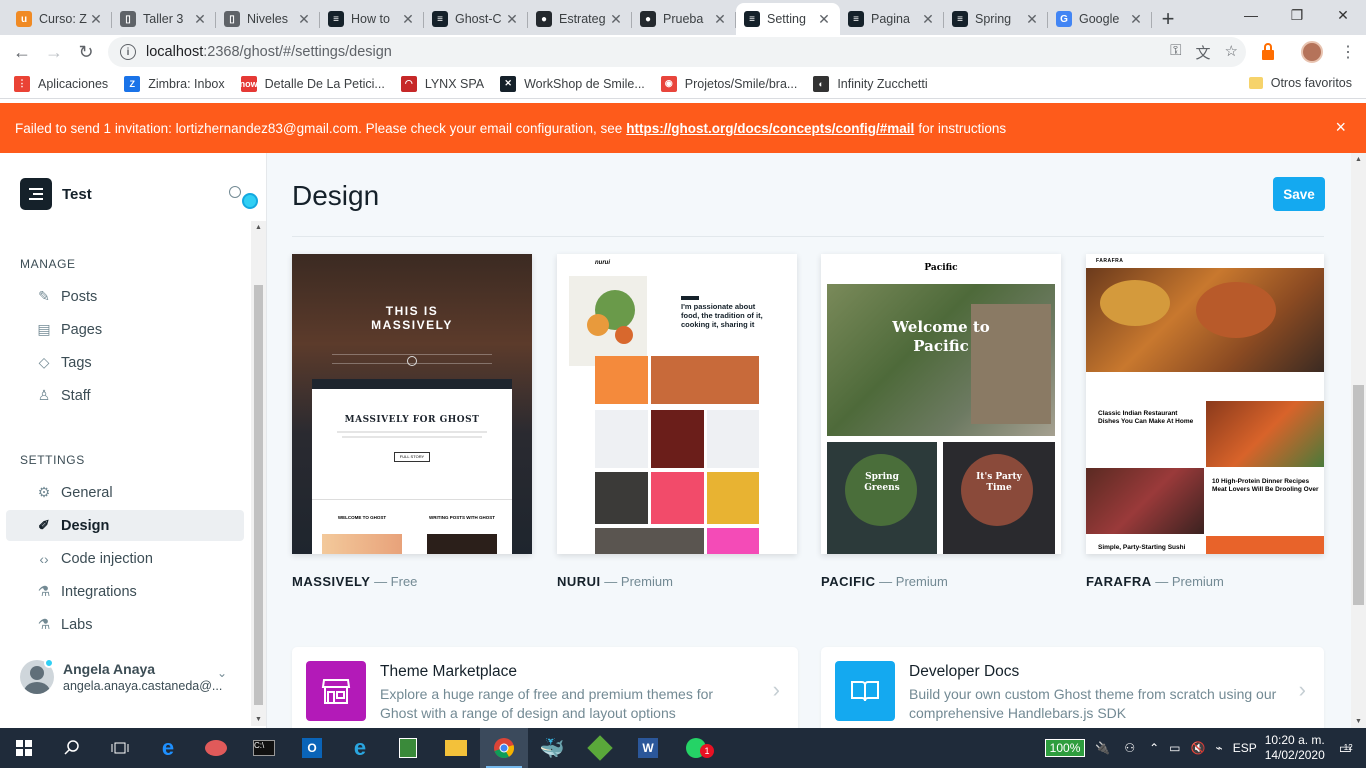 Image resolution: width=1366 pixels, height=768 pixels. Describe the element at coordinates (1102, 748) in the screenshot. I see `plug-icon: 🔌` at that location.